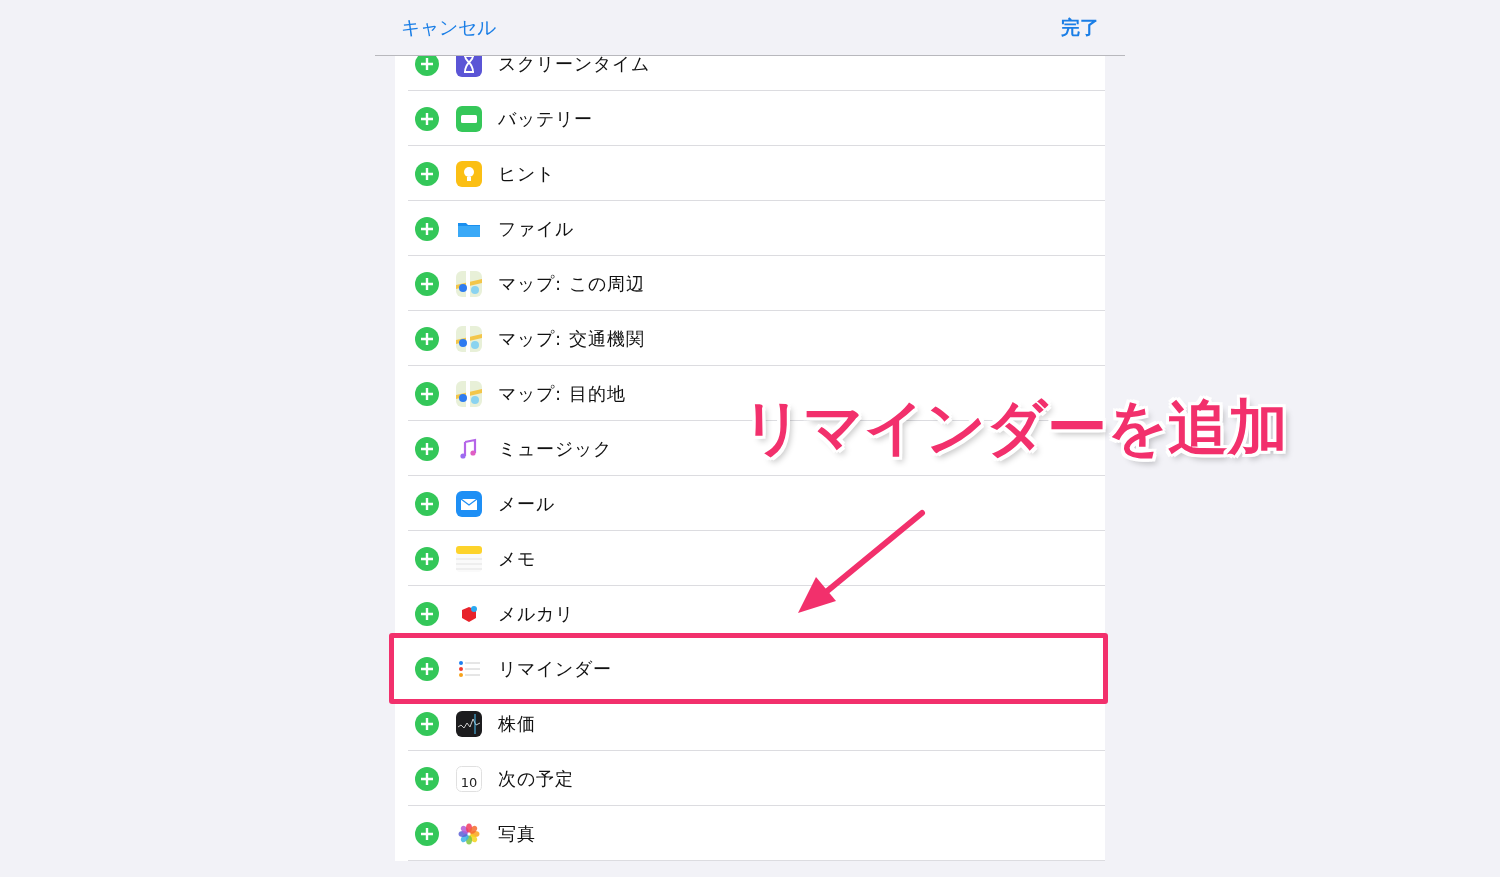  Describe the element at coordinates (517, 723) in the screenshot. I see `item-label: 株価` at that location.